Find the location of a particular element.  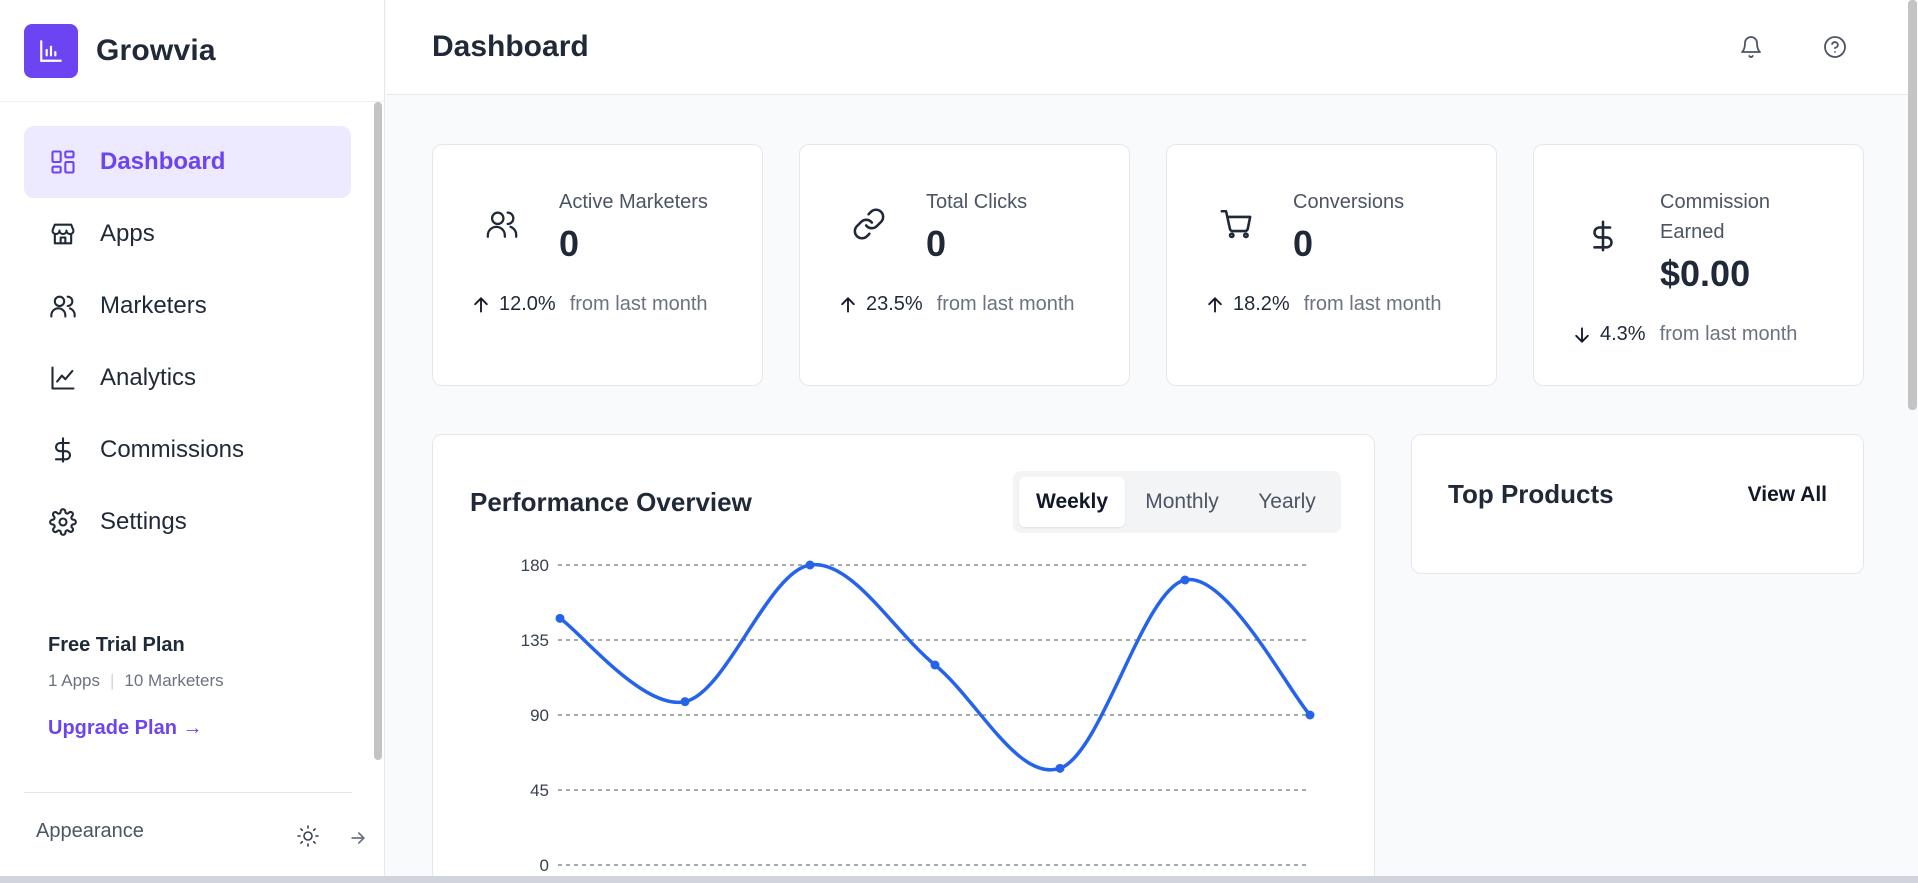

gear-icon is located at coordinates (63, 522).